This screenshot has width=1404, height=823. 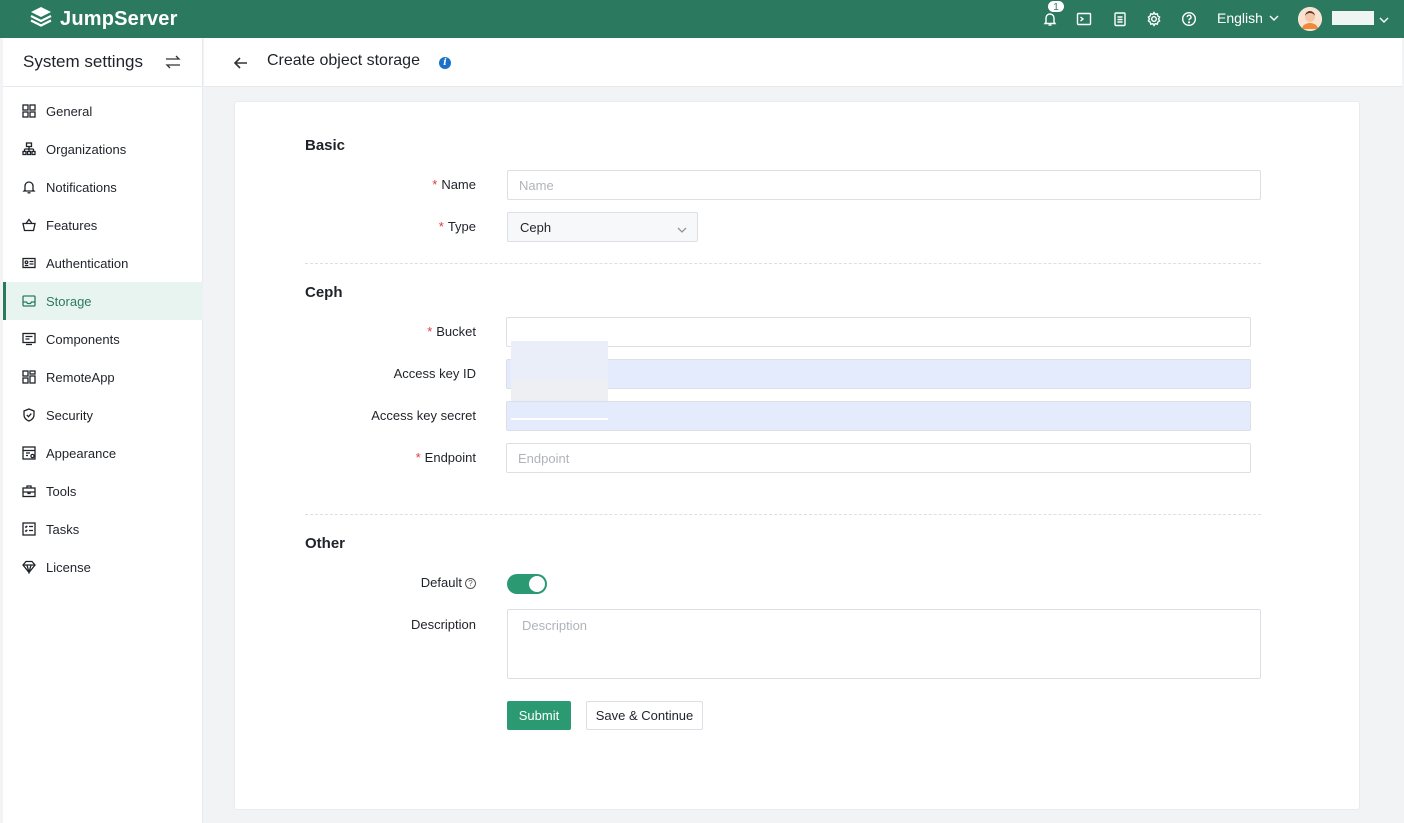 What do you see at coordinates (1154, 19) in the screenshot?
I see `gear-icon` at bounding box center [1154, 19].